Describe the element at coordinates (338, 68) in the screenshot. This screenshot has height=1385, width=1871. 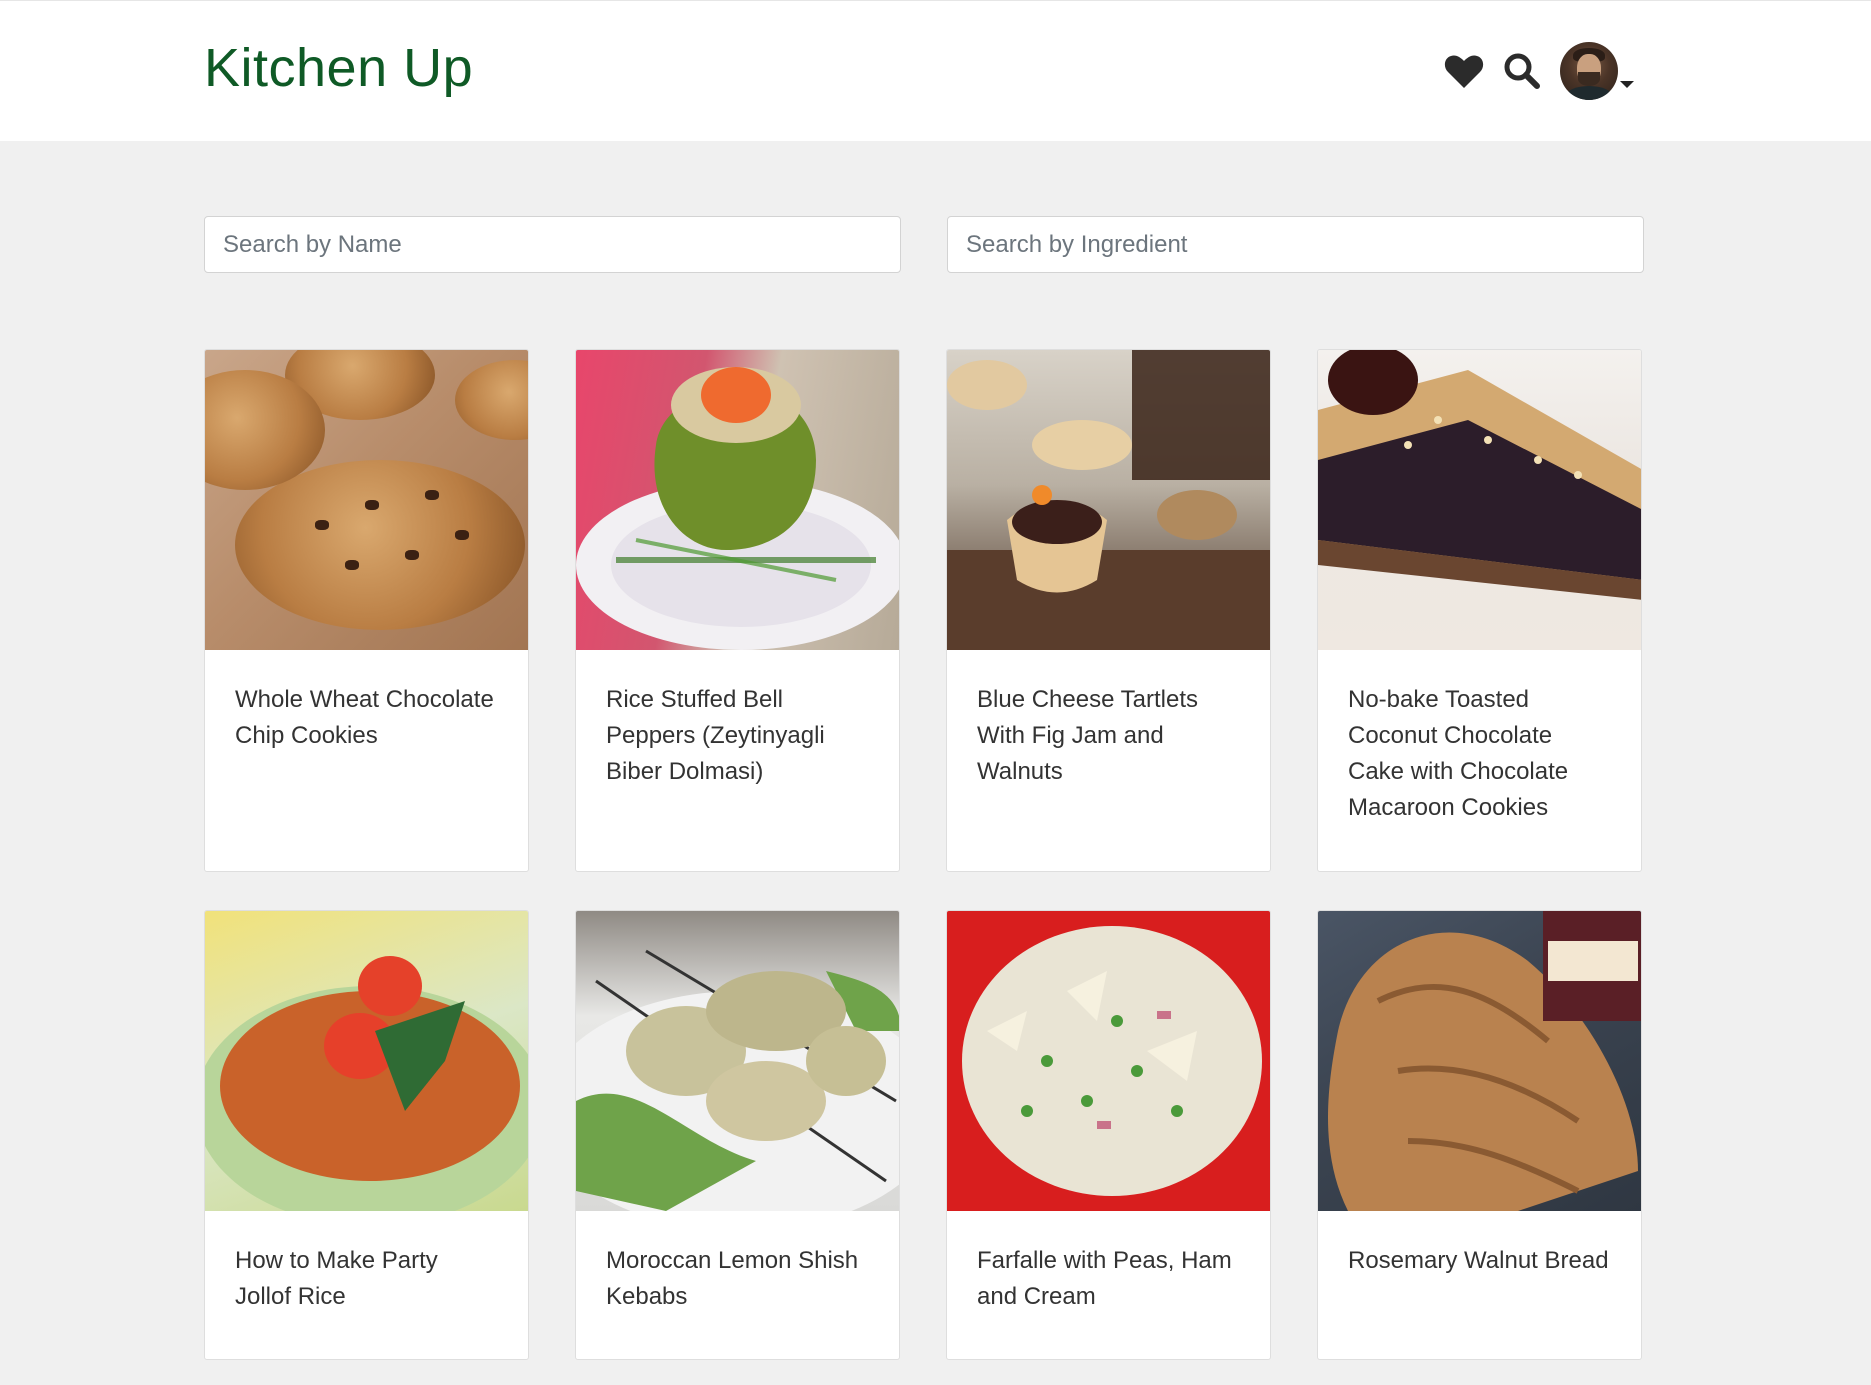
I see `brand-logo: Kitchen Up` at that location.